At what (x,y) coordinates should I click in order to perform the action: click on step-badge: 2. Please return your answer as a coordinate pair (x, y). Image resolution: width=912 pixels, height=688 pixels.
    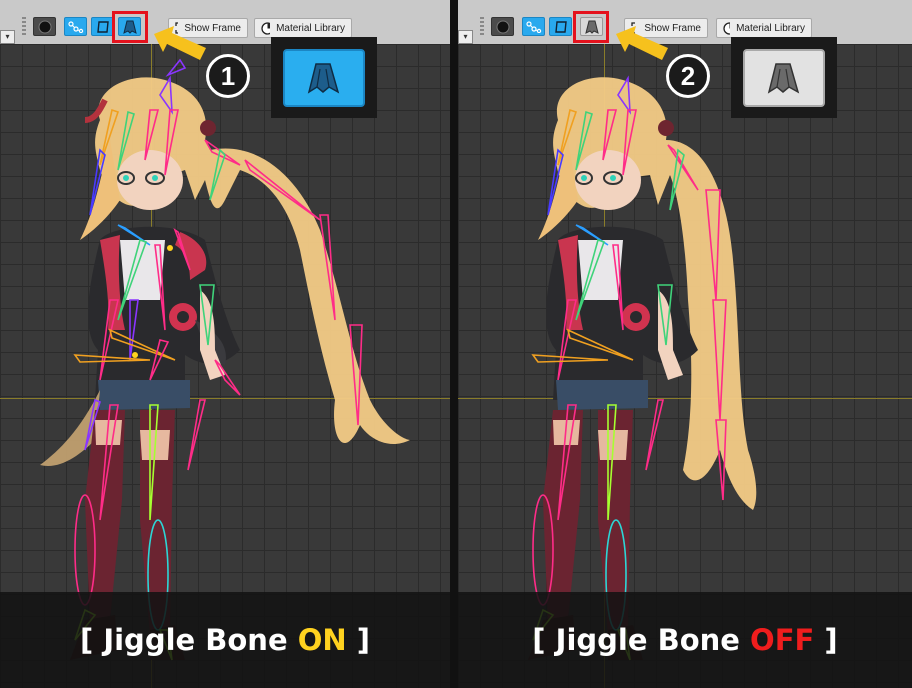
    Looking at the image, I should click on (688, 76).